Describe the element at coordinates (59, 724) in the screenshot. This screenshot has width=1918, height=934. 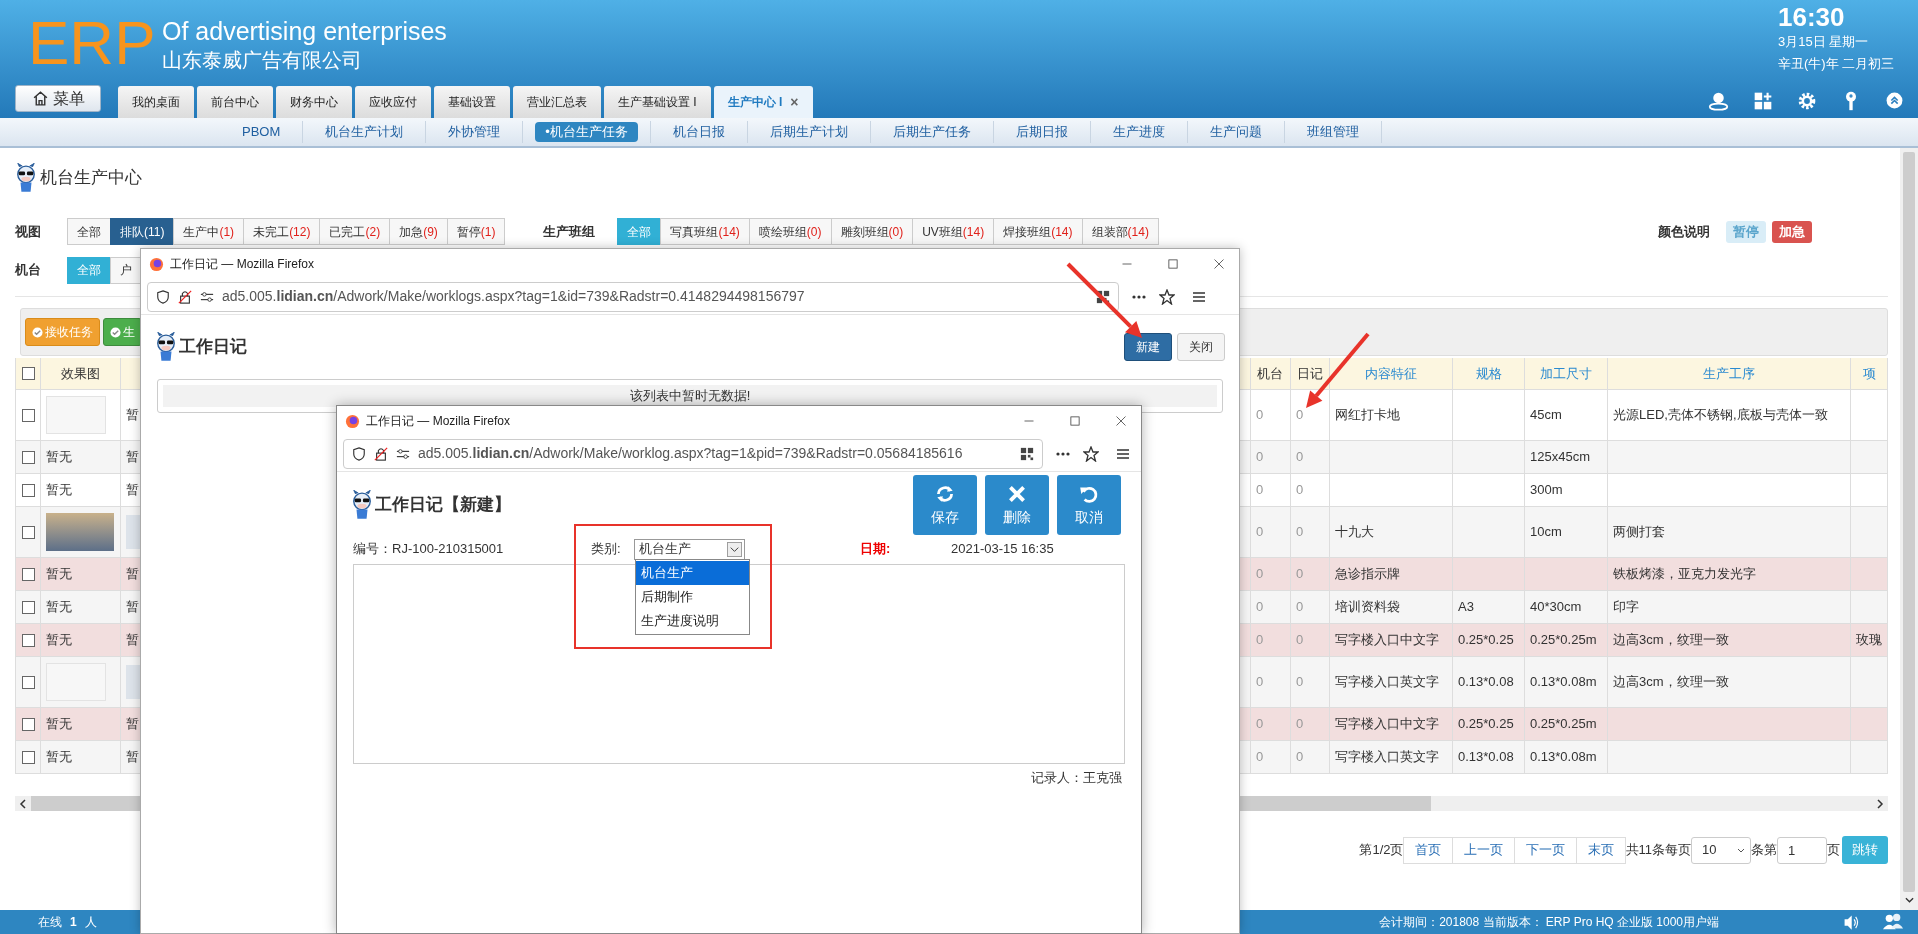
I see `table-cell-text: 暂无` at that location.